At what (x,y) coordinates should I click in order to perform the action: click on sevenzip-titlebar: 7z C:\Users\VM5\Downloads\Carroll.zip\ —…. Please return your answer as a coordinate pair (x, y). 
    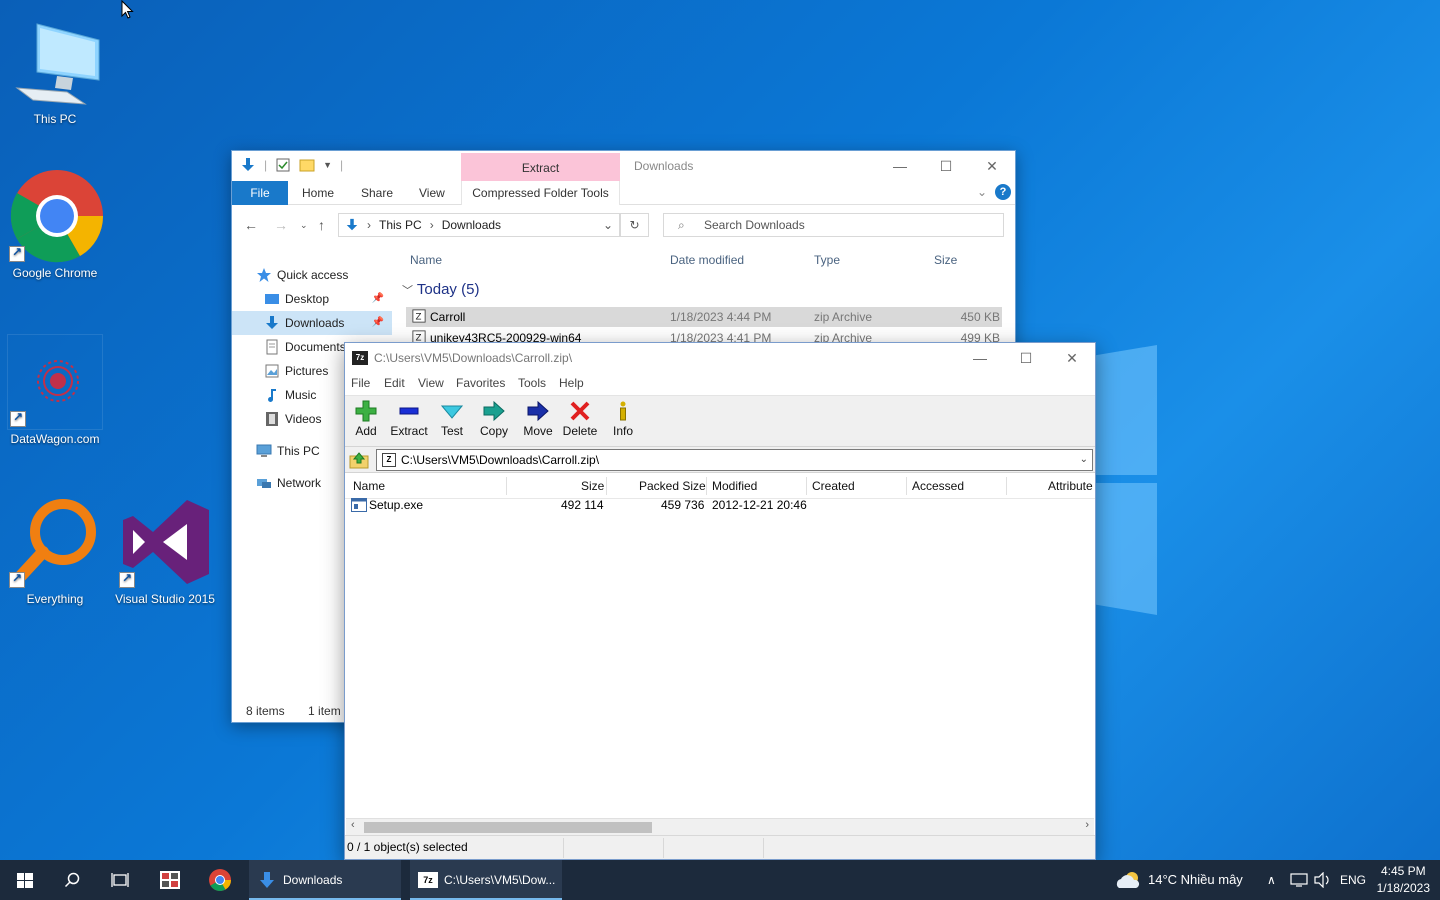
    Looking at the image, I should click on (720, 358).